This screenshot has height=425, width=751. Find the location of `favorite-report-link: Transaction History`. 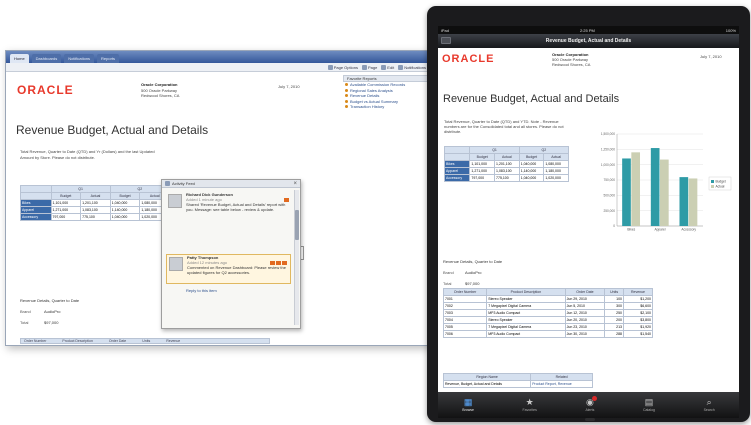

favorite-report-link: Transaction History is located at coordinates (385, 107).